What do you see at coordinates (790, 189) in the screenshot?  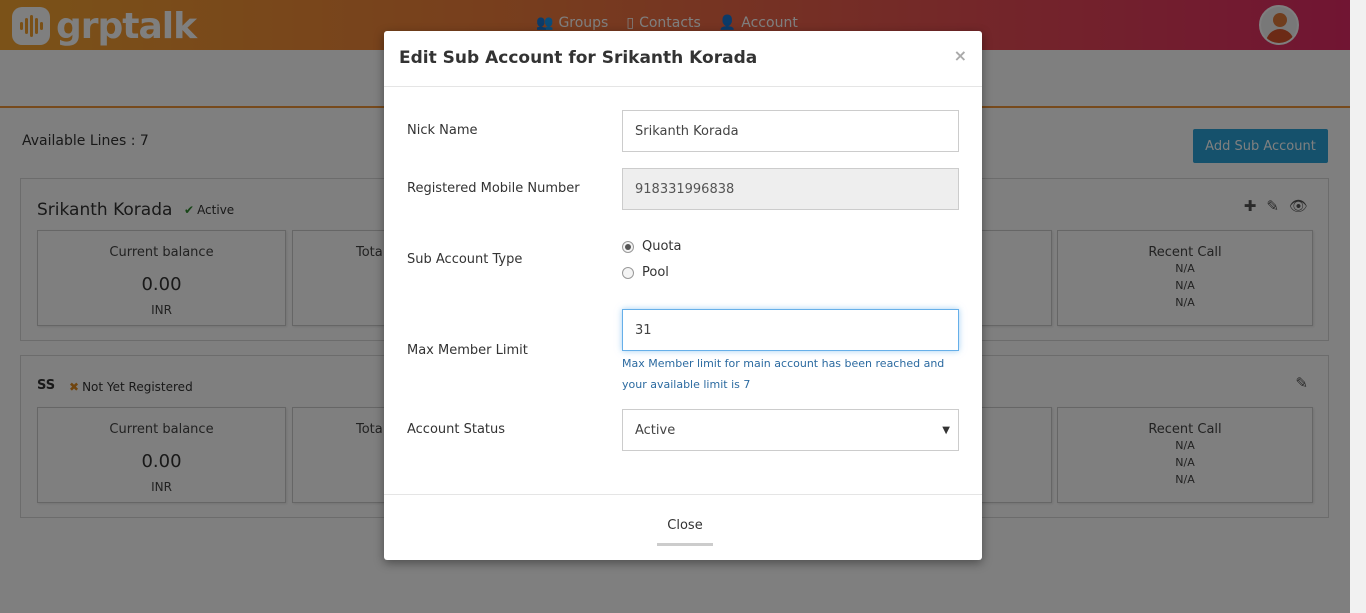 I see `mobile-field: 918331996838` at bounding box center [790, 189].